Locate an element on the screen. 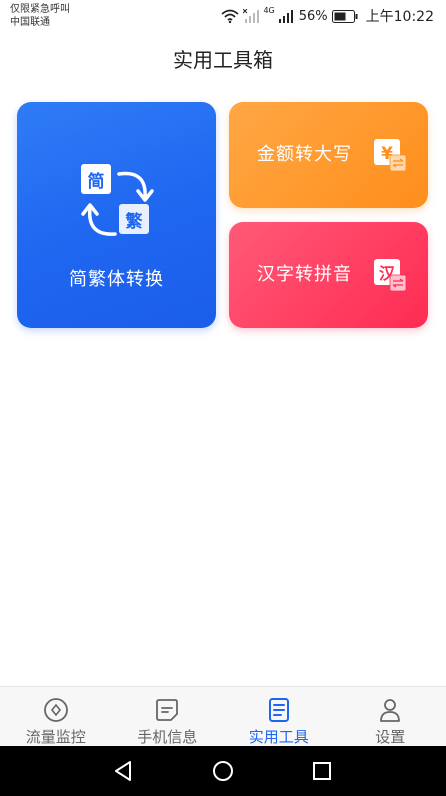 This screenshot has height=796, width=446. nav-label-settings: 设置 is located at coordinates (390, 737).